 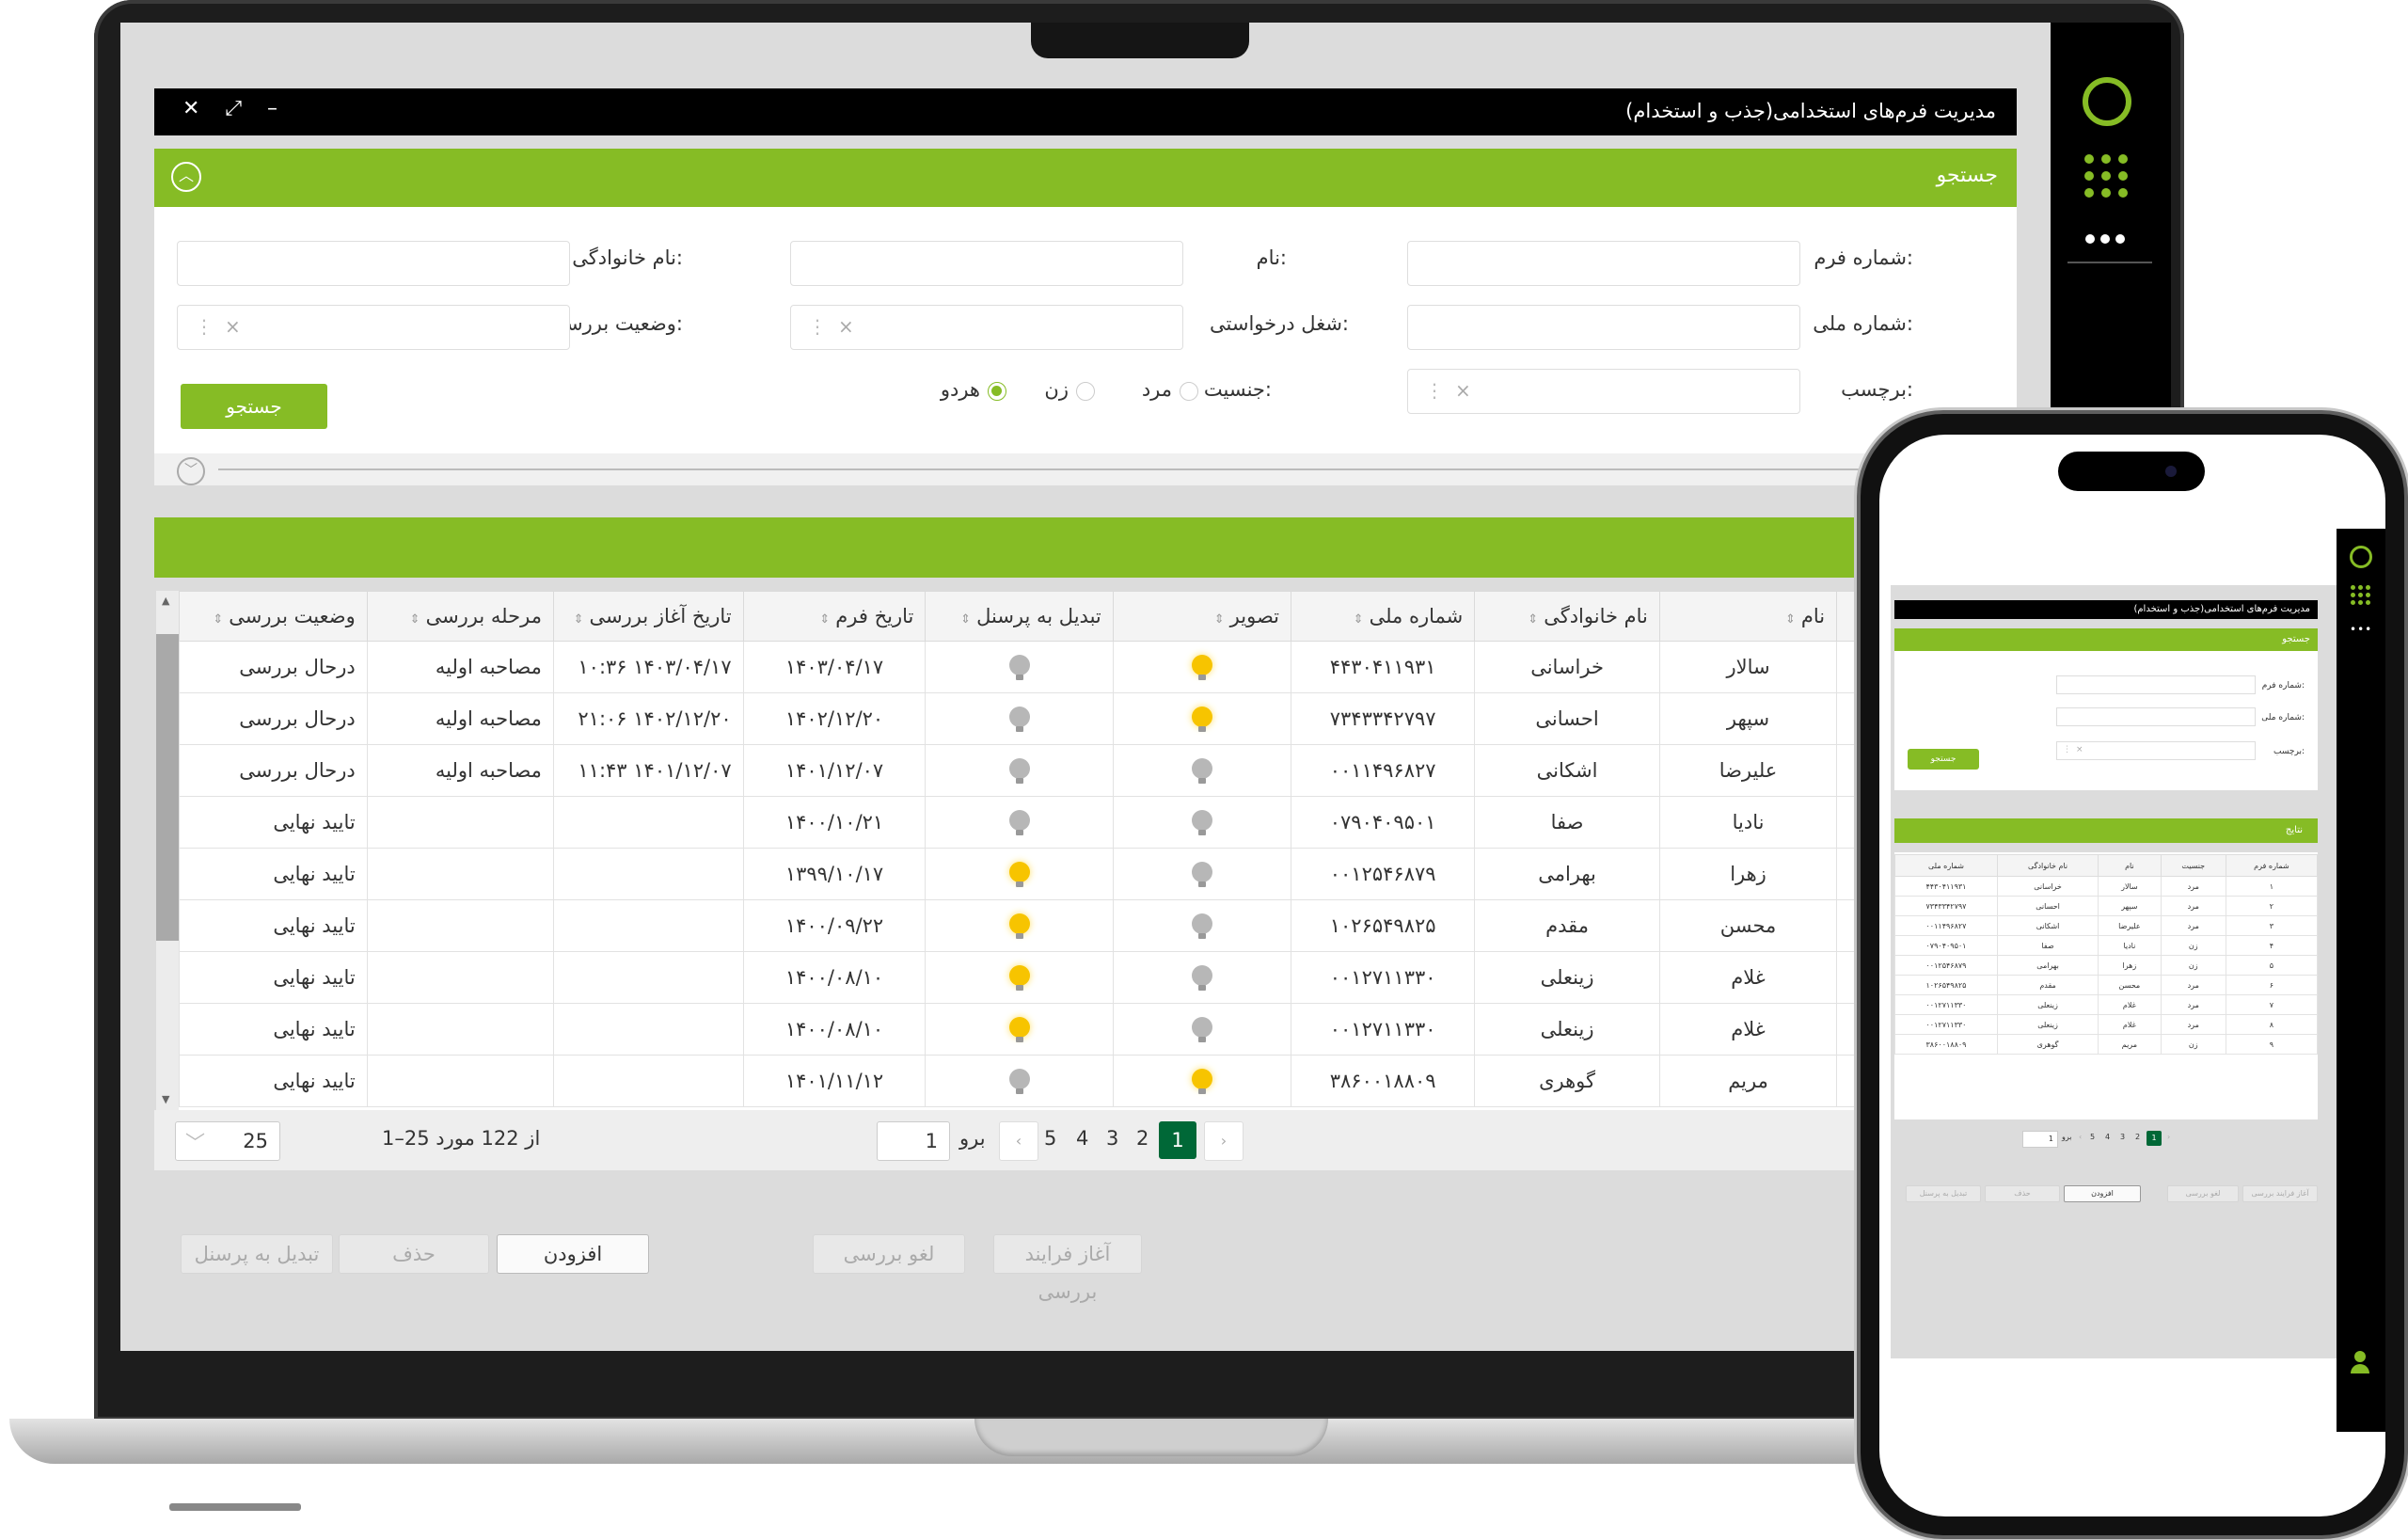 I want to click on app-logo-icon, so click(x=2361, y=557).